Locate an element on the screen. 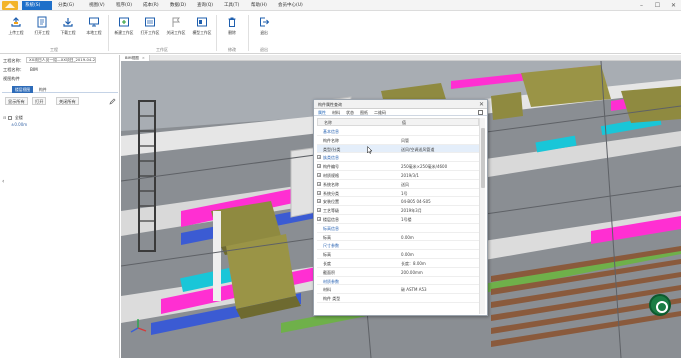  upload-project-button: 上传工程 is located at coordinates (16, 28).